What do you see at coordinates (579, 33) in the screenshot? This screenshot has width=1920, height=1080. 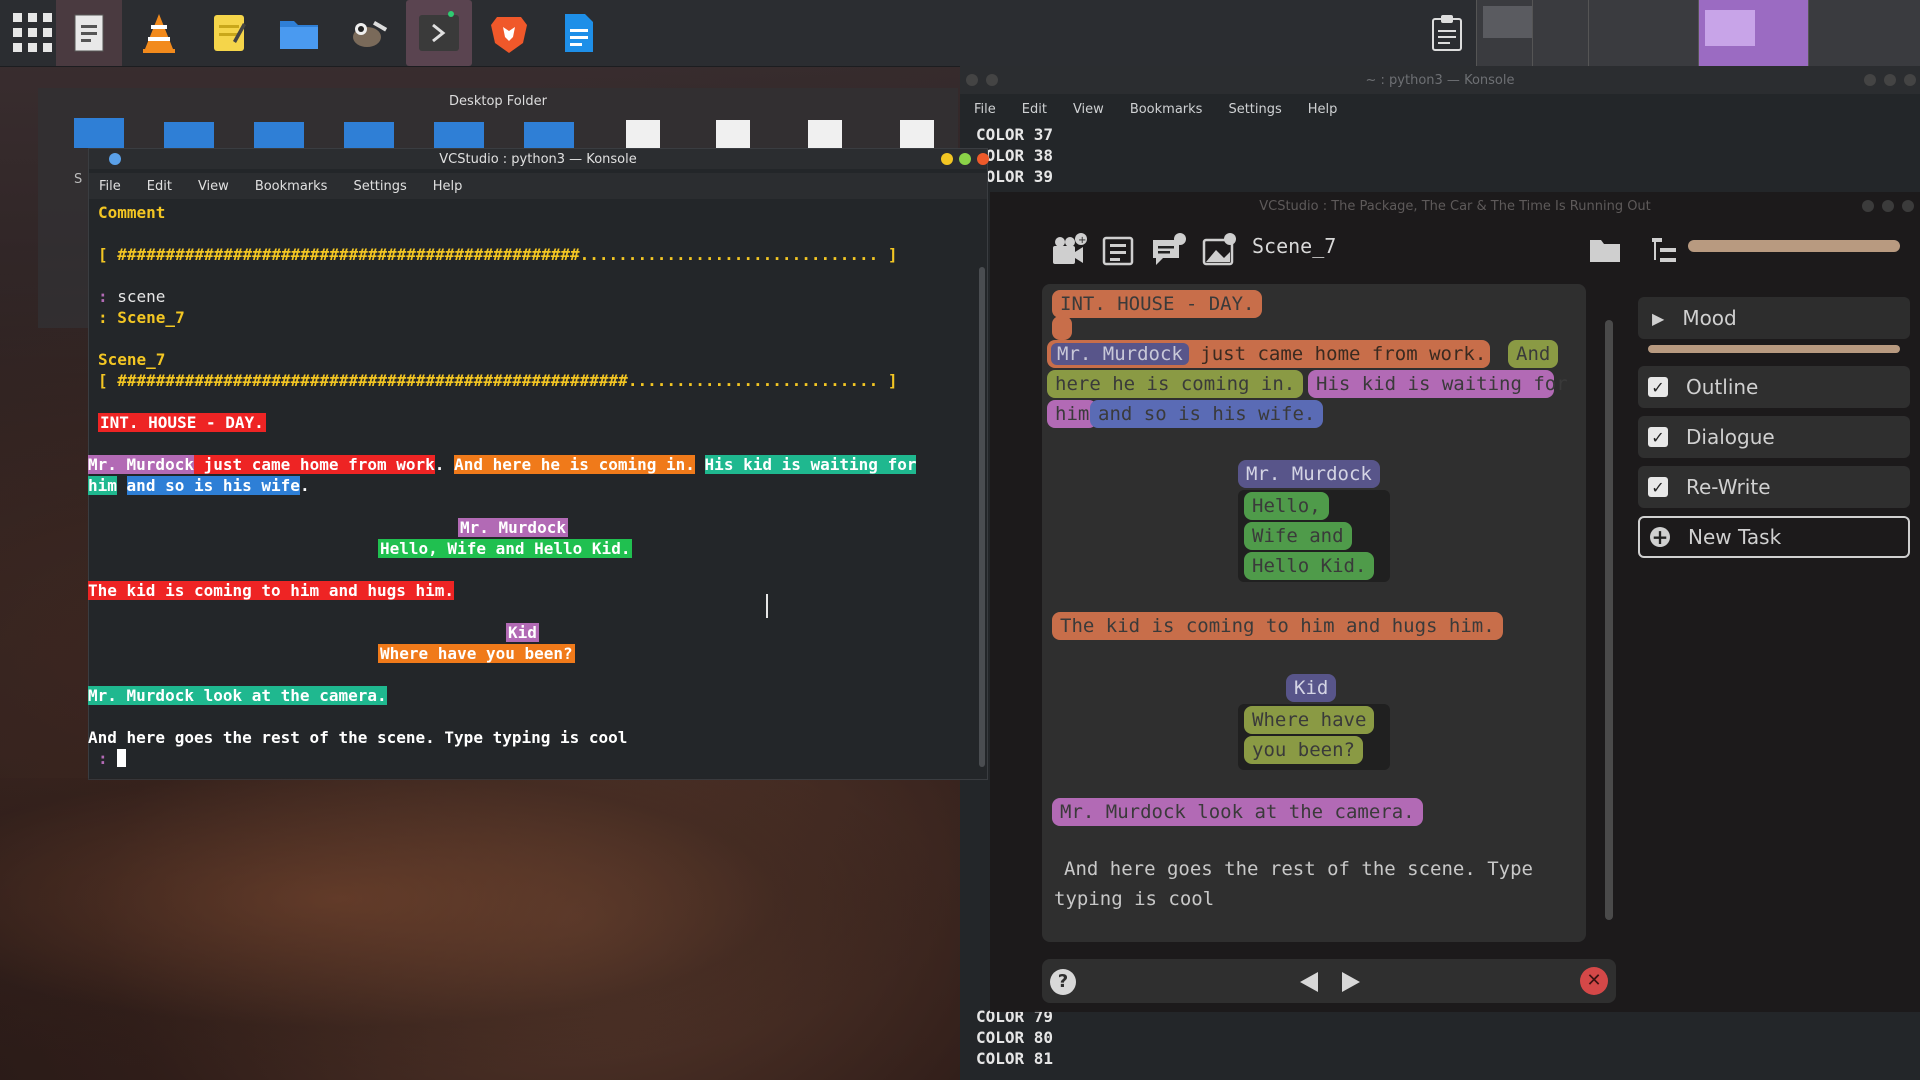 I see `writer-icon` at bounding box center [579, 33].